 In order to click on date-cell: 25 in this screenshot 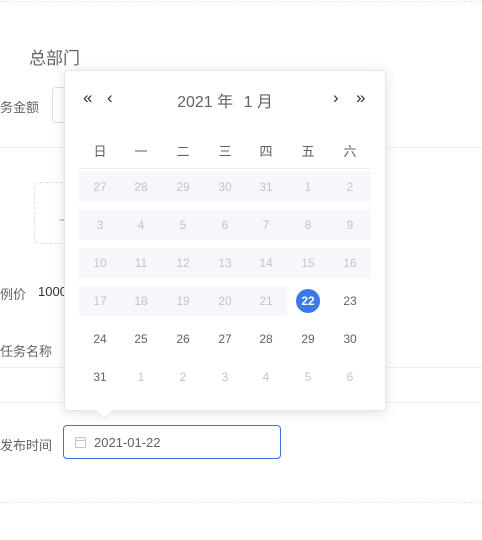, I will do `click(141, 339)`.